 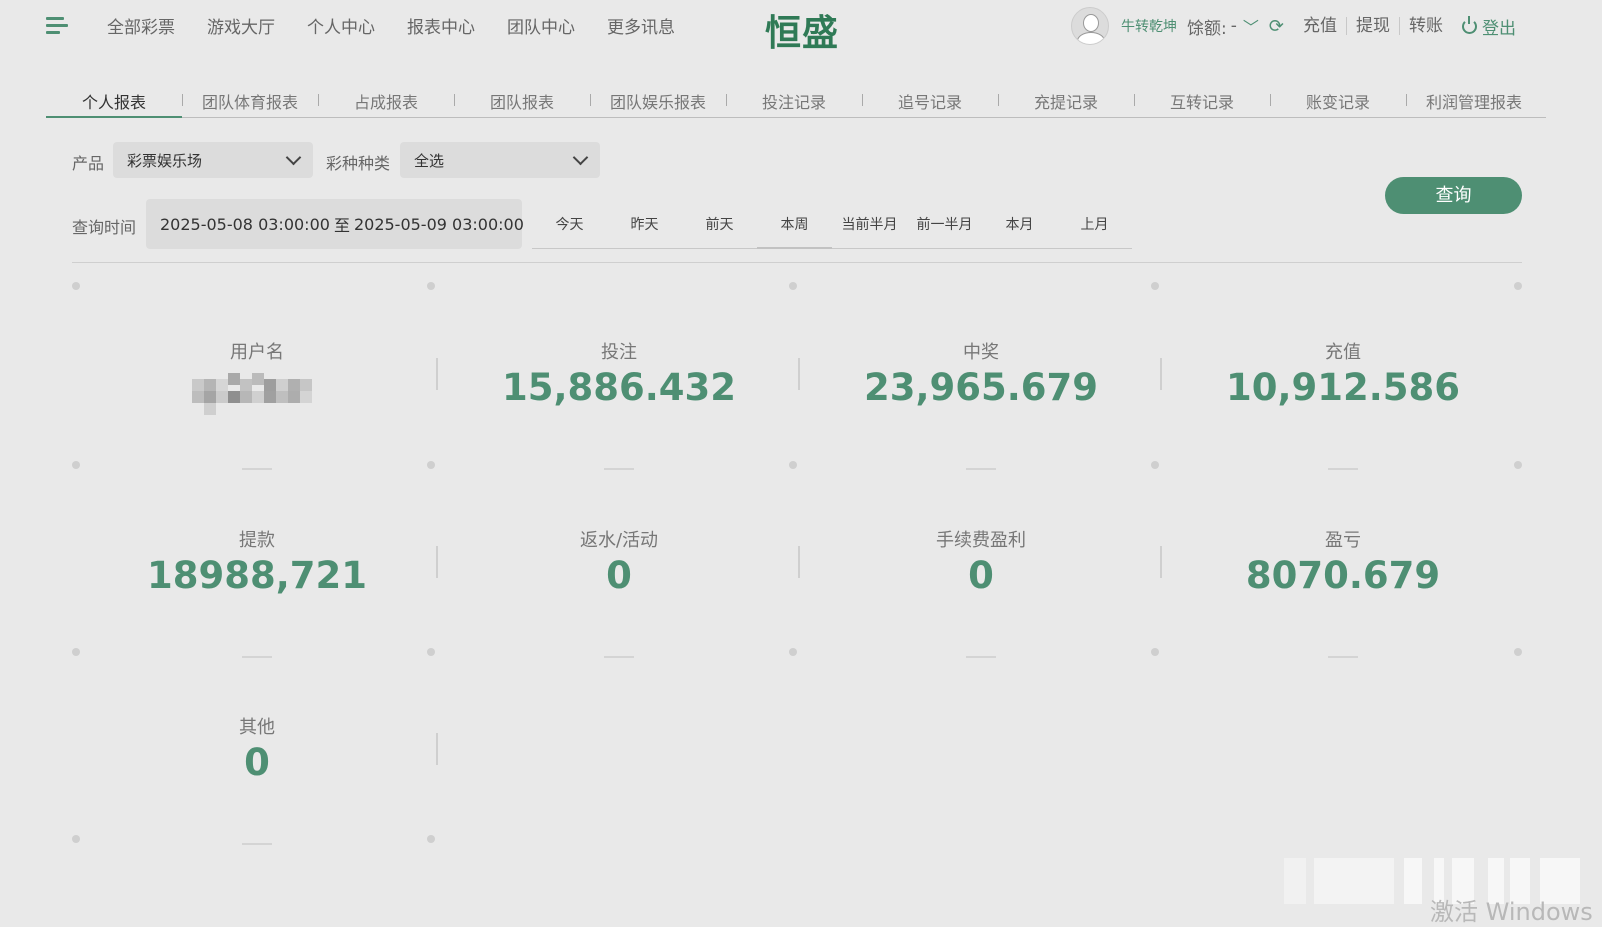 I want to click on tab-bet-records: 投注记录, so click(x=794, y=100).